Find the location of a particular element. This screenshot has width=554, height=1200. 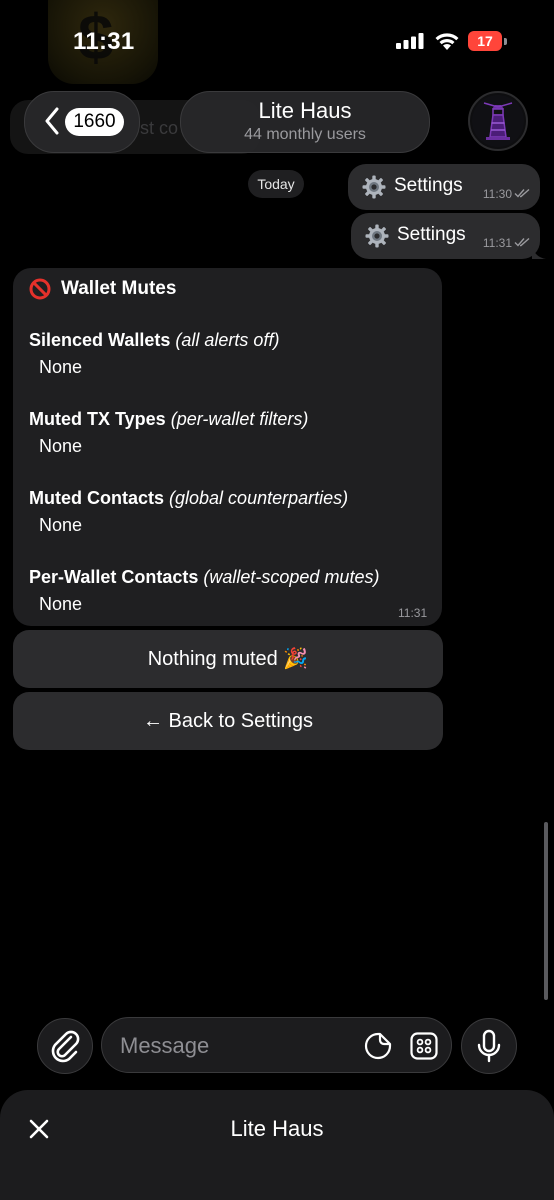

section-heading-silenced-wallets: Silenced Wallets (all alerts off) is located at coordinates (154, 340).